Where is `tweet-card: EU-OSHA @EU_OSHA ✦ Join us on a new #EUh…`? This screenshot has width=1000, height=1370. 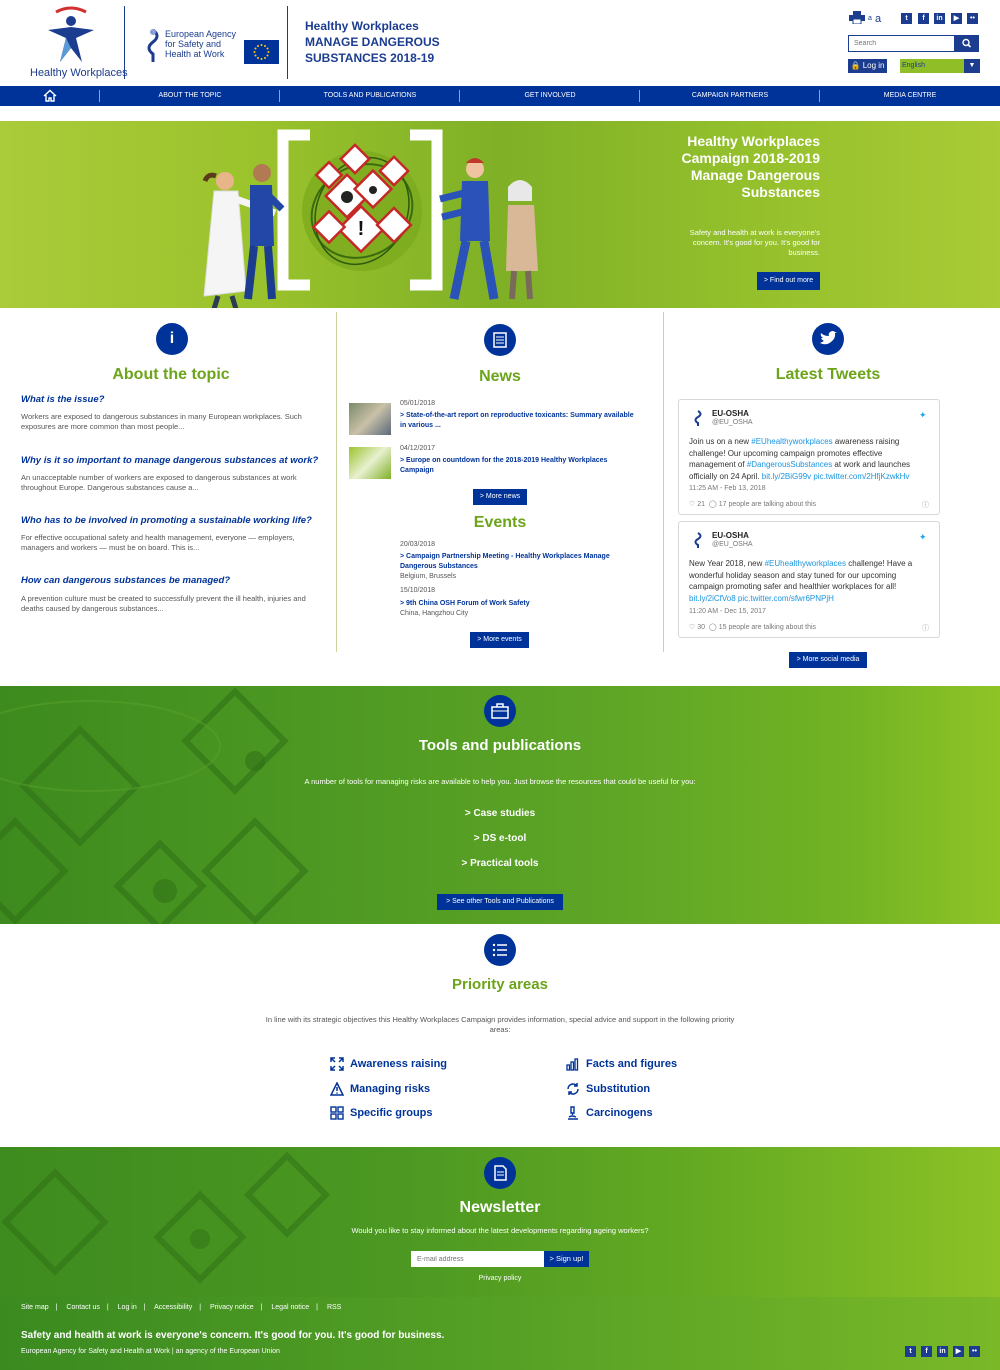
tweet-card: EU-OSHA @EU_OSHA ✦ Join us on a new #EUh… is located at coordinates (809, 457).